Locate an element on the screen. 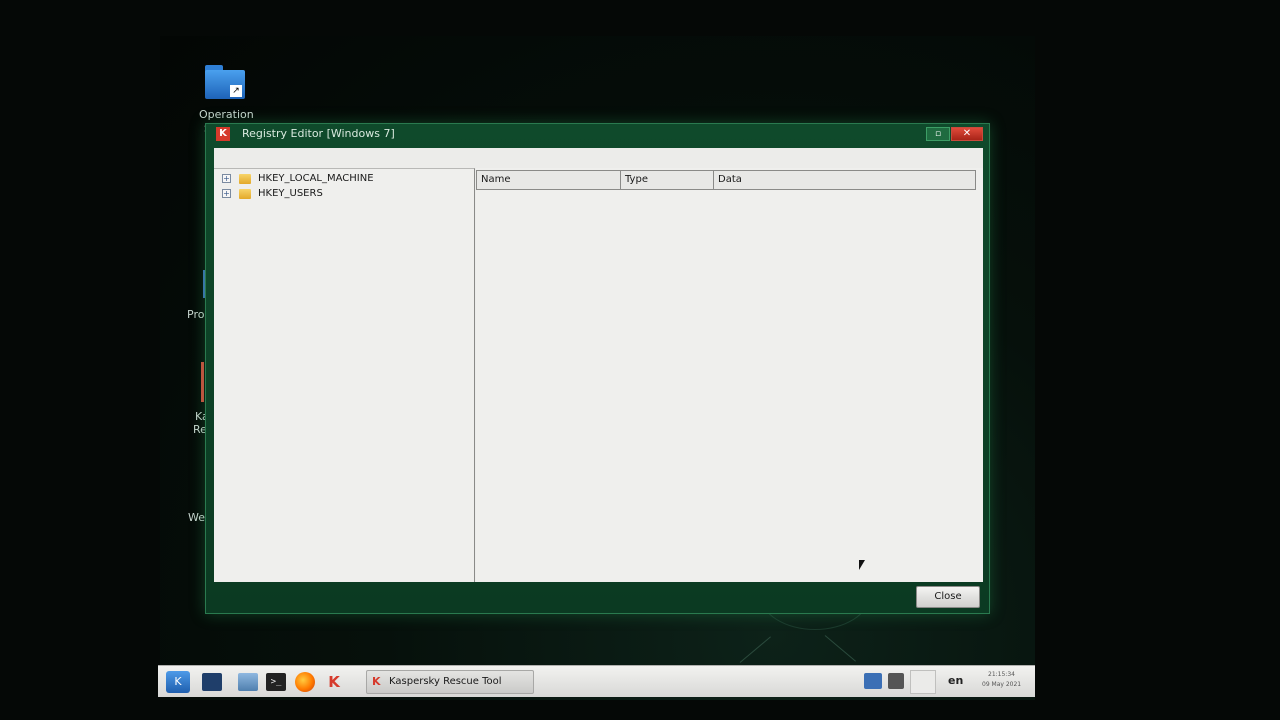  window-title: Registry Editor [Windows 7] is located at coordinates (318, 133).